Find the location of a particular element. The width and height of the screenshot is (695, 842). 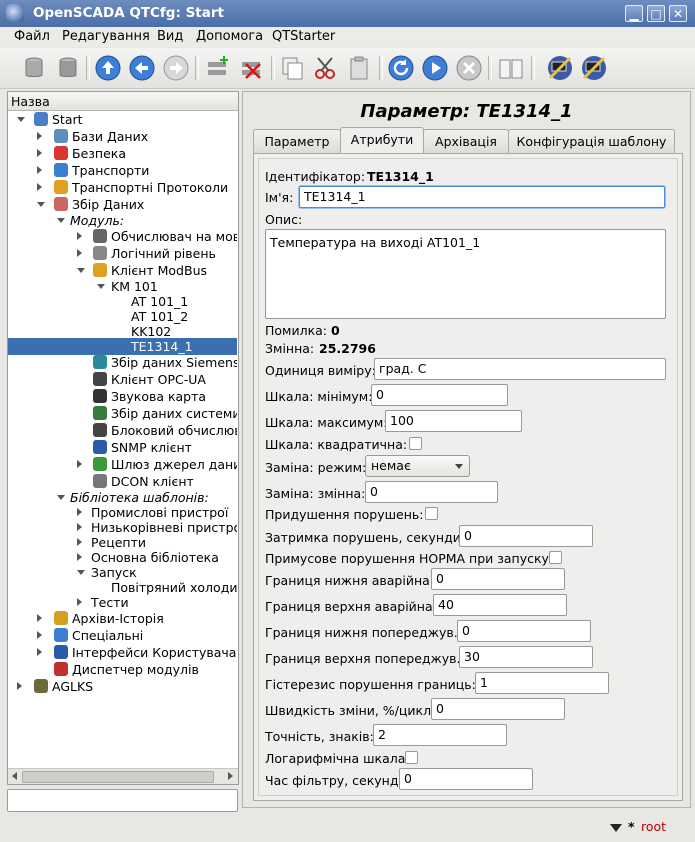

horizontal-scrollbar is located at coordinates (123, 776).